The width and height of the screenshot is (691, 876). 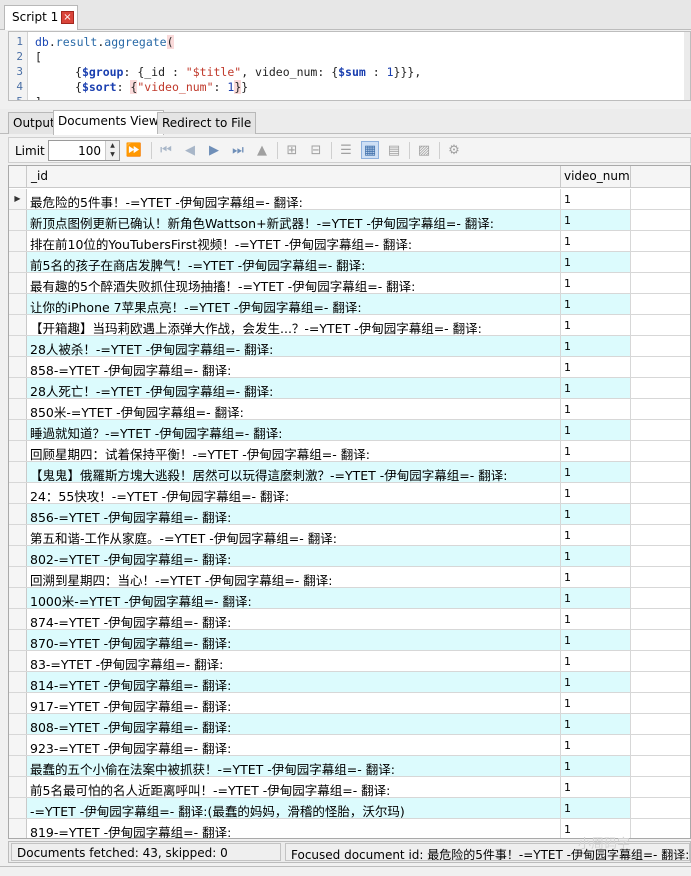 I want to click on table-row: 24：55快攻！-=YTET -伊甸园字幕组=- 翻译: 1, so click(x=349, y=493).